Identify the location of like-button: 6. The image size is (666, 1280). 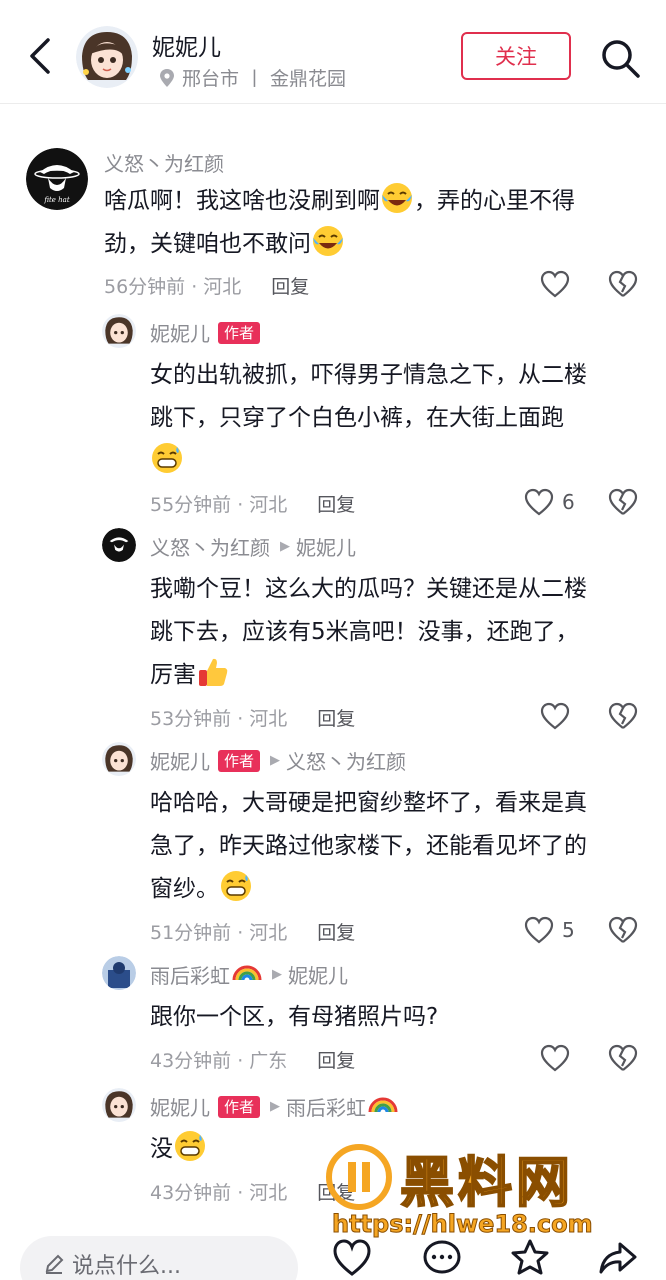
(549, 502).